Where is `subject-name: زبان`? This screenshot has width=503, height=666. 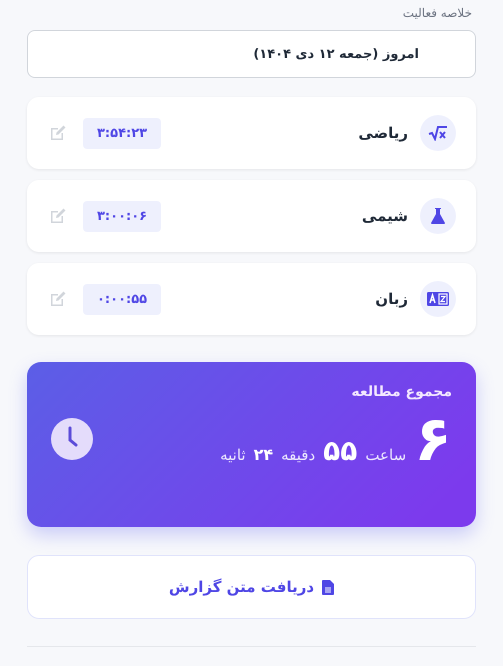
subject-name: زبان is located at coordinates (391, 299).